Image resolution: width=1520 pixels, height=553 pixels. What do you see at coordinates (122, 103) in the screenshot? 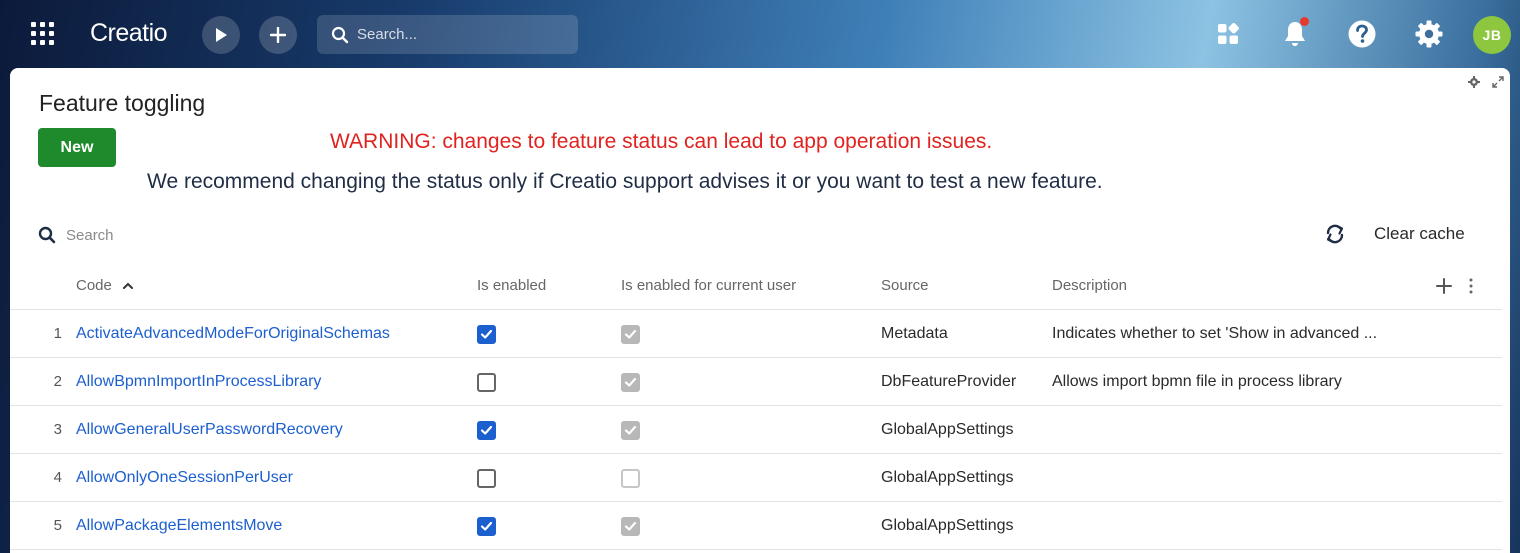
I see `page-title: Feature toggling` at bounding box center [122, 103].